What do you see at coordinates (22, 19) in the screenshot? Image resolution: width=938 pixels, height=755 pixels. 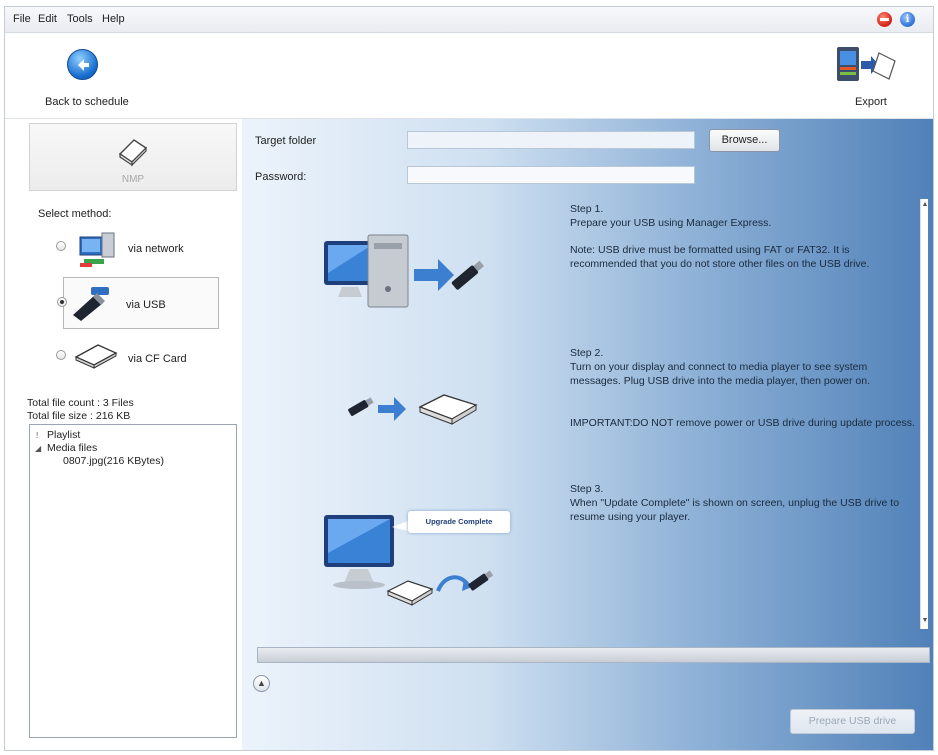 I see `menu-file: File` at bounding box center [22, 19].